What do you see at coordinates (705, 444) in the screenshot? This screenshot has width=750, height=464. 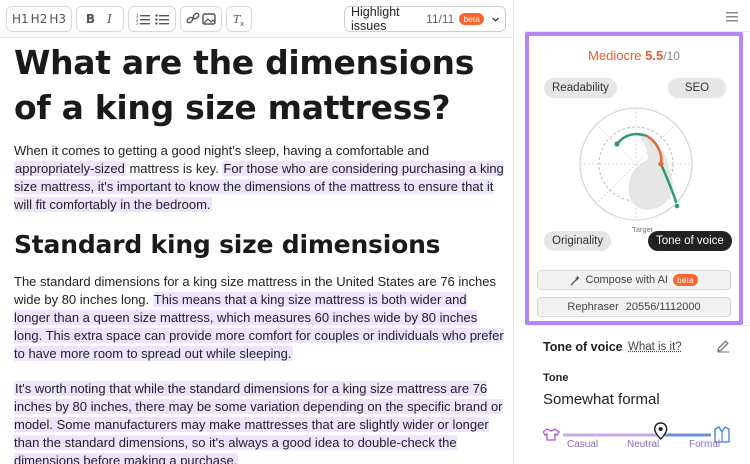 I see `formal-label: Formal` at bounding box center [705, 444].